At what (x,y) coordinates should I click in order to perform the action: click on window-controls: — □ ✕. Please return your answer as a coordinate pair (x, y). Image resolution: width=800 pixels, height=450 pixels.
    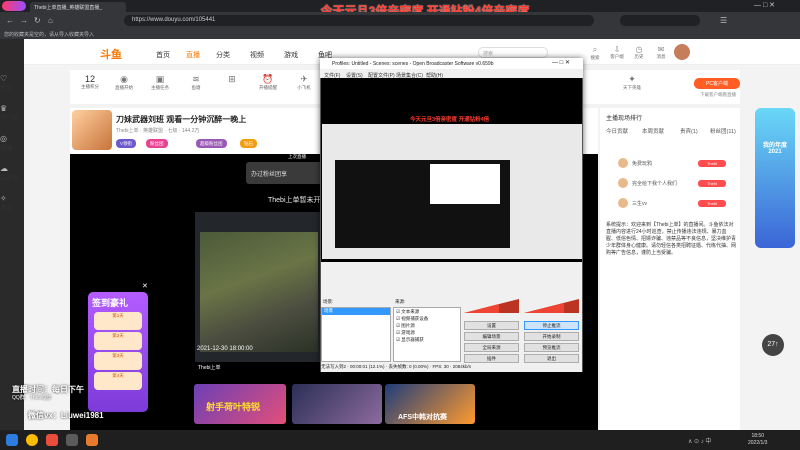
    Looking at the image, I should click on (764, 5).